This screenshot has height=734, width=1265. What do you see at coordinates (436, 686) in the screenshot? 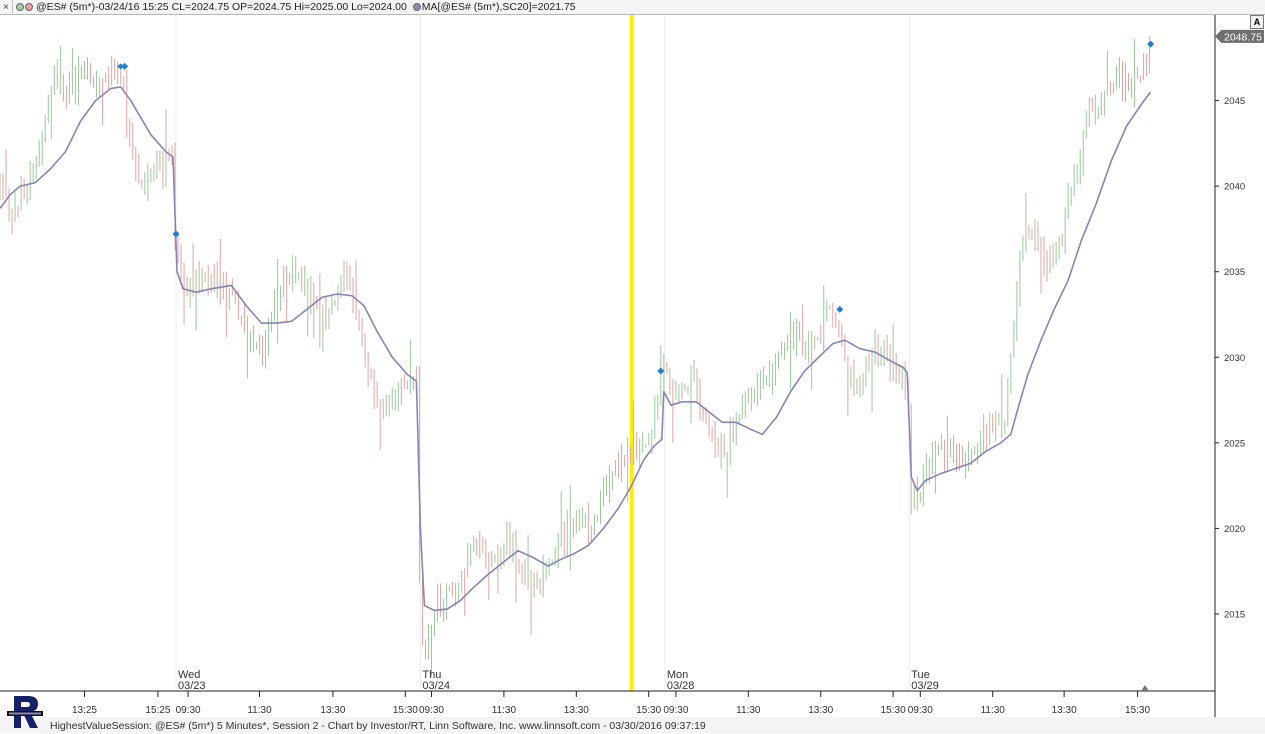
I see `session-date-1: 03/24` at bounding box center [436, 686].